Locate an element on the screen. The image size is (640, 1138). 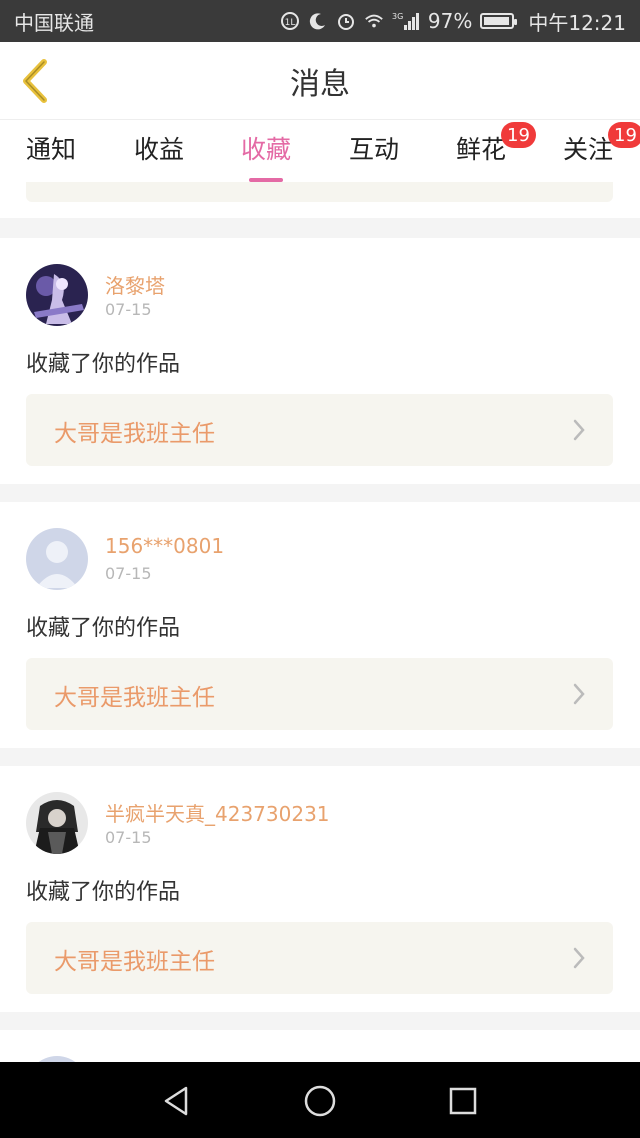
status-icons: 1L 3G 97% 中午12:21 is located at coordinates (453, 21).